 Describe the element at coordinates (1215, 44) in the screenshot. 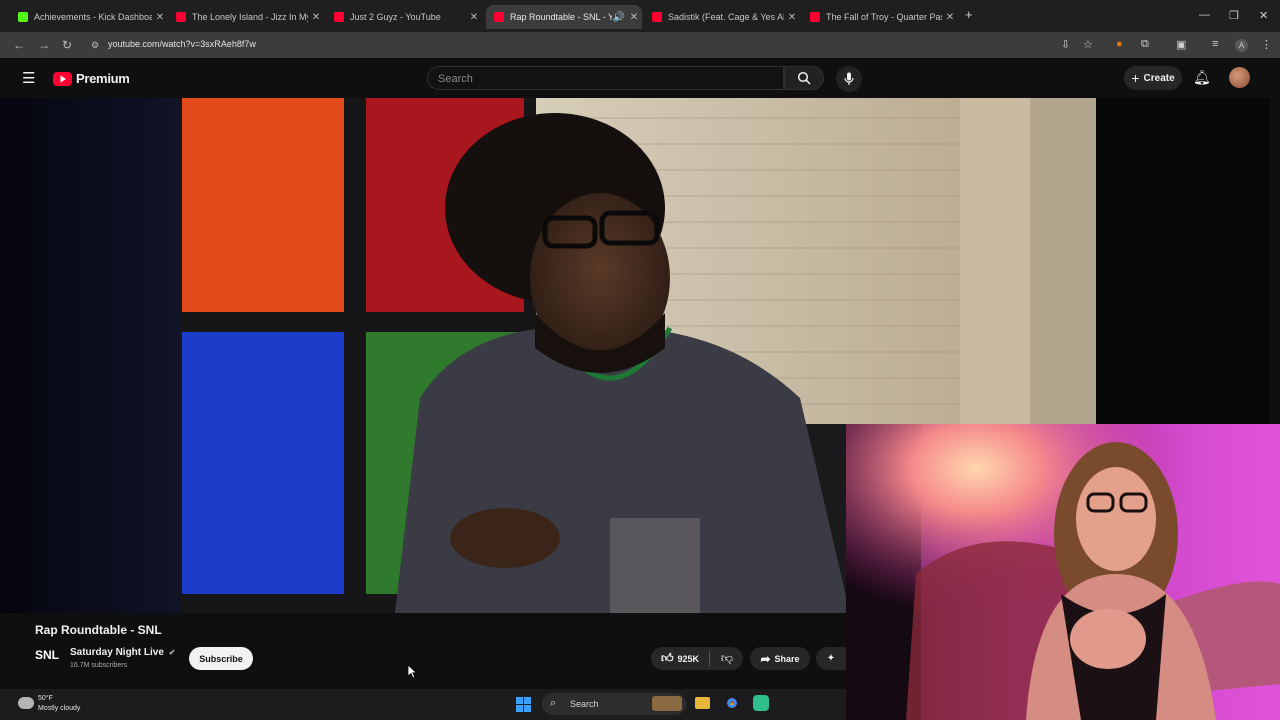

I see `media-control-icon: ≡` at that location.